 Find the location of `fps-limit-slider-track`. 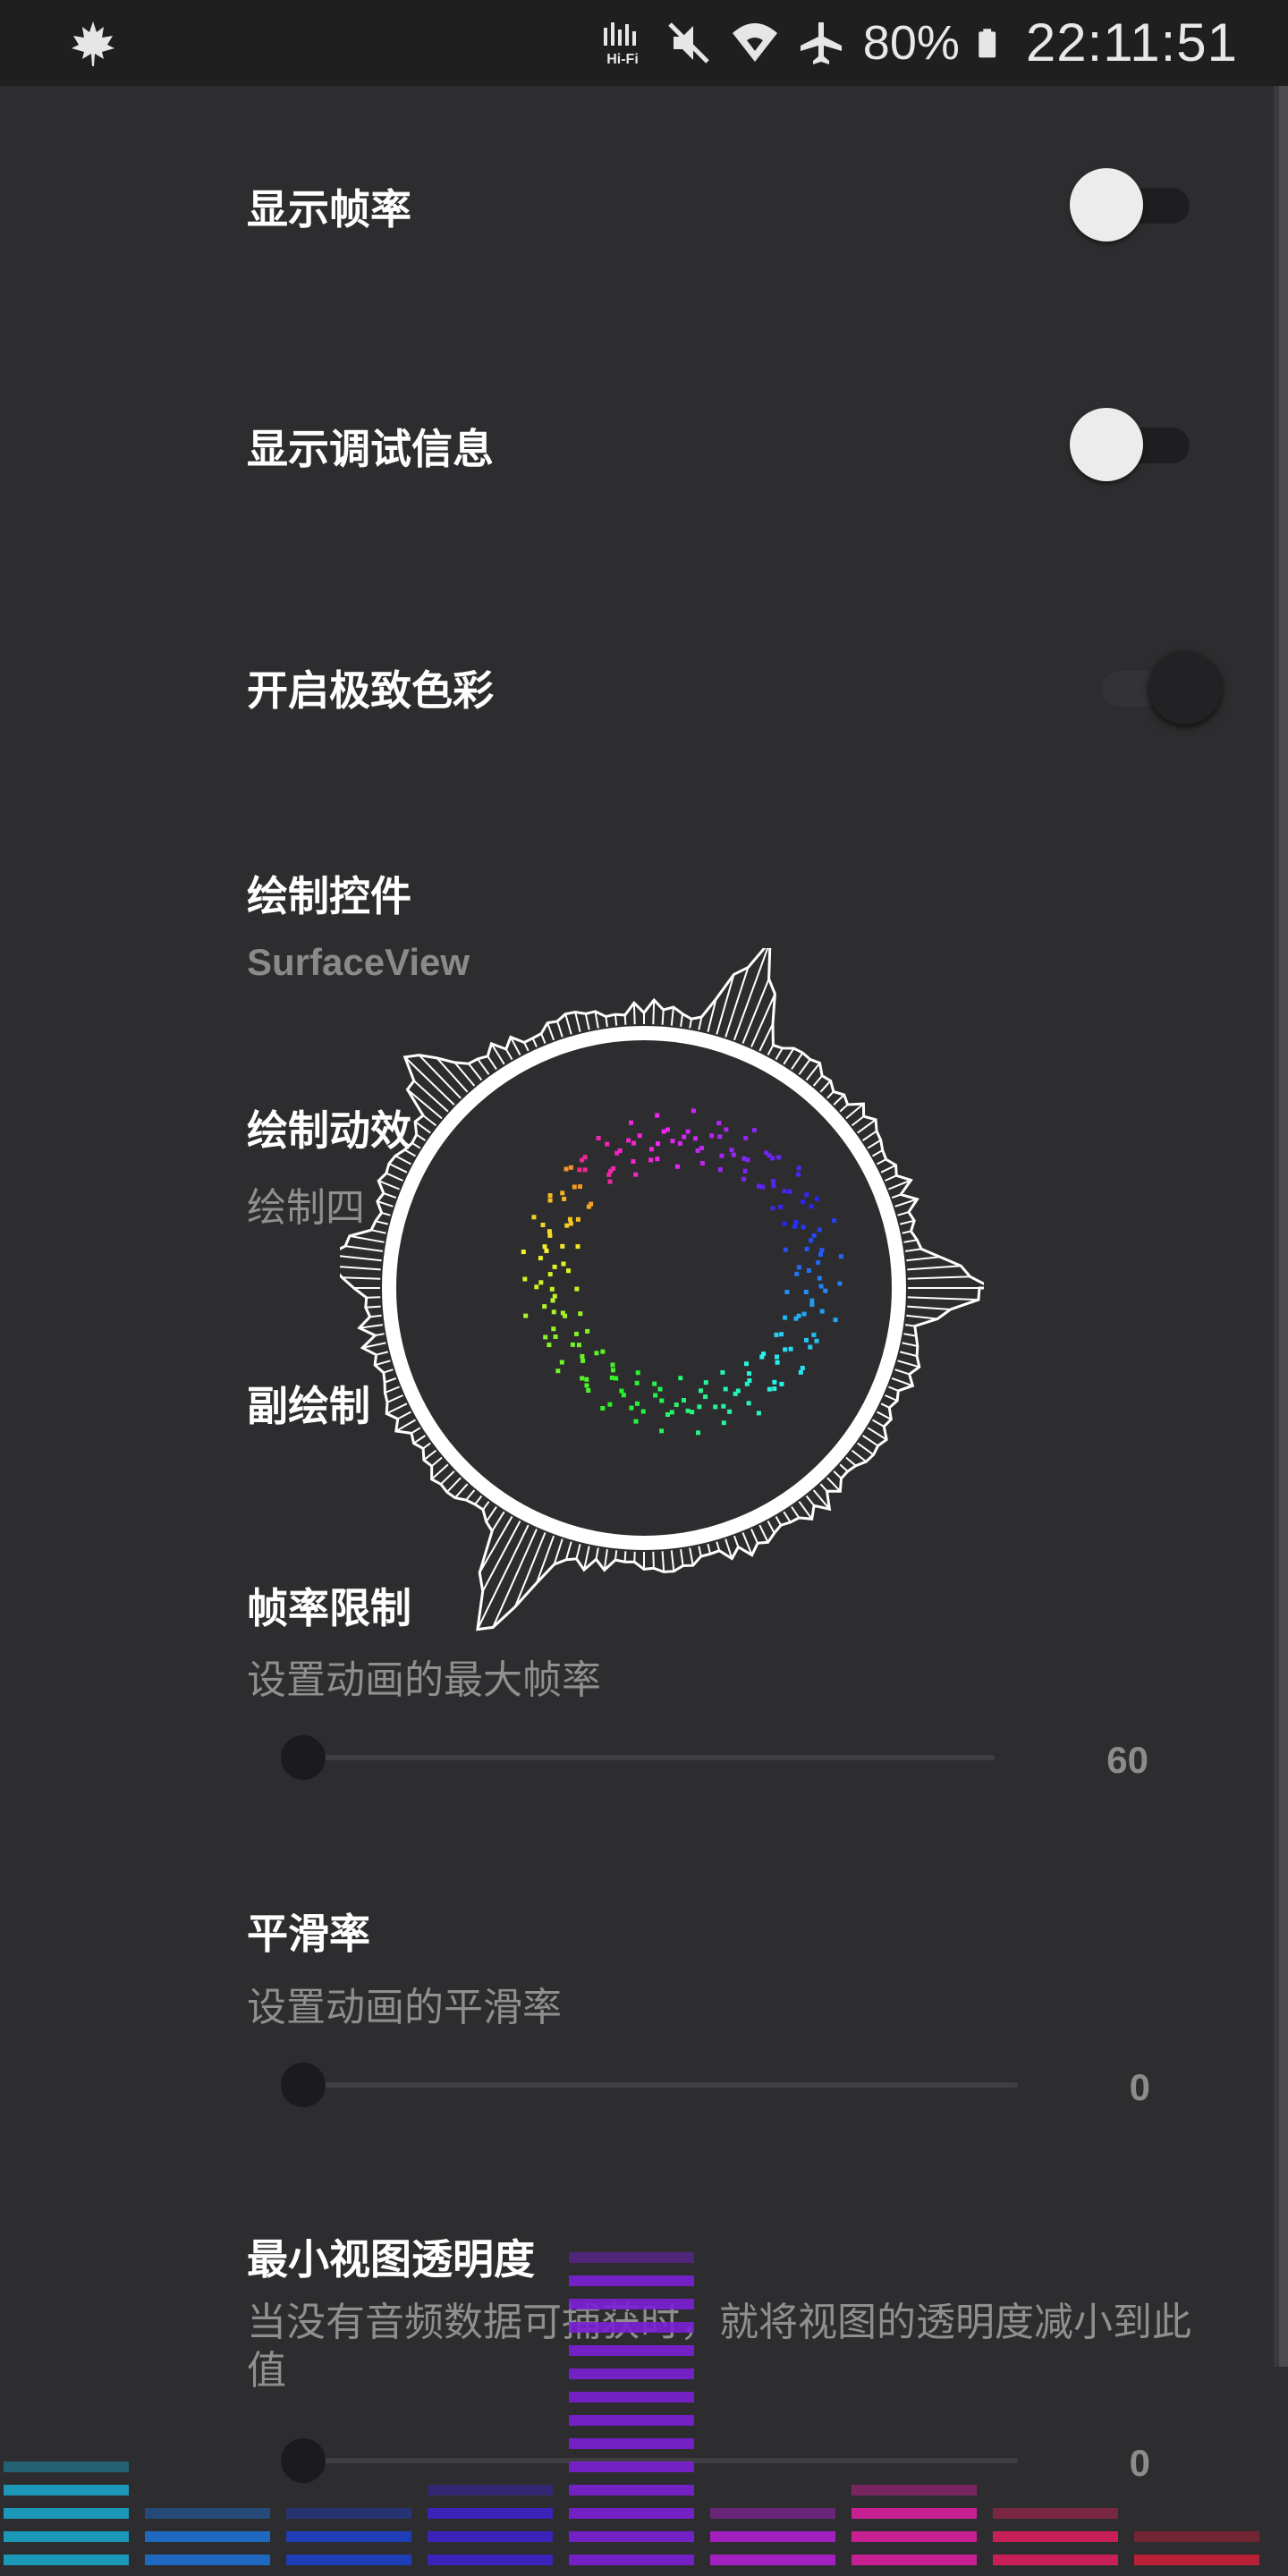

fps-limit-slider-track is located at coordinates (648, 1757).